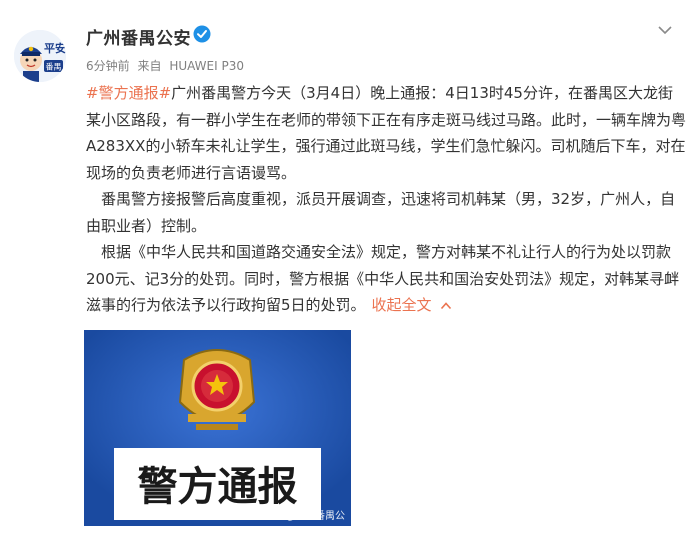 This screenshot has width=695, height=546. Describe the element at coordinates (315, 516) in the screenshot. I see `image-watermark: @广州番禺公` at that location.